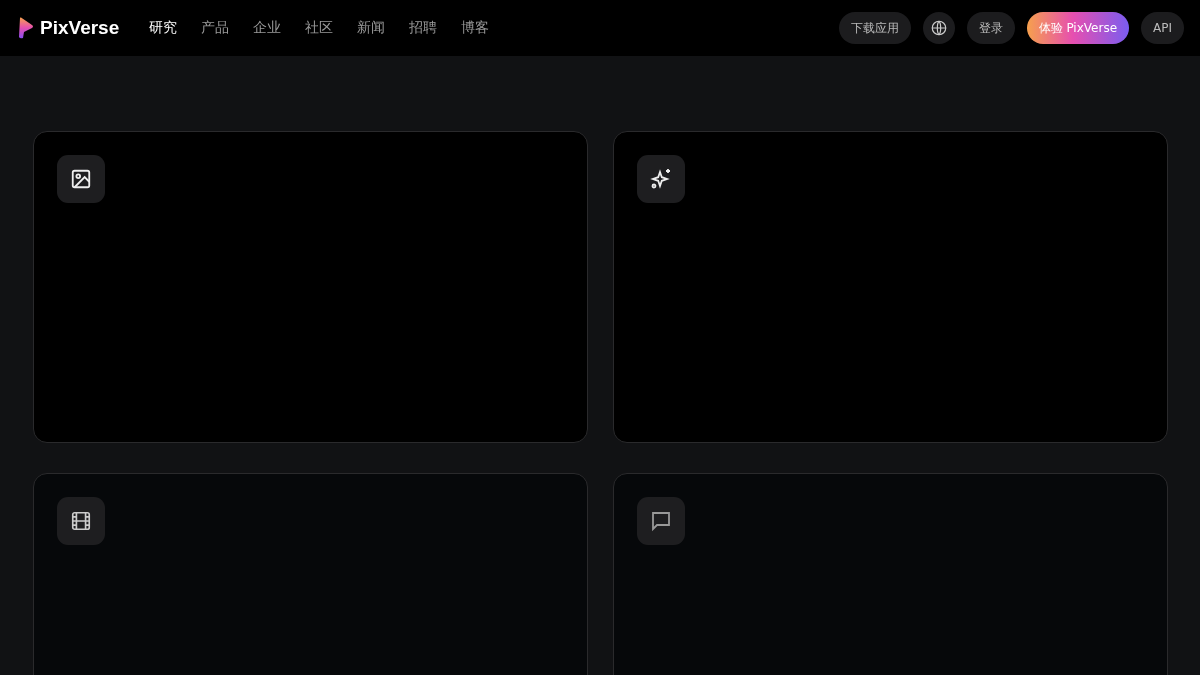 The image size is (1200, 675). I want to click on login-button: 登录, so click(990, 28).